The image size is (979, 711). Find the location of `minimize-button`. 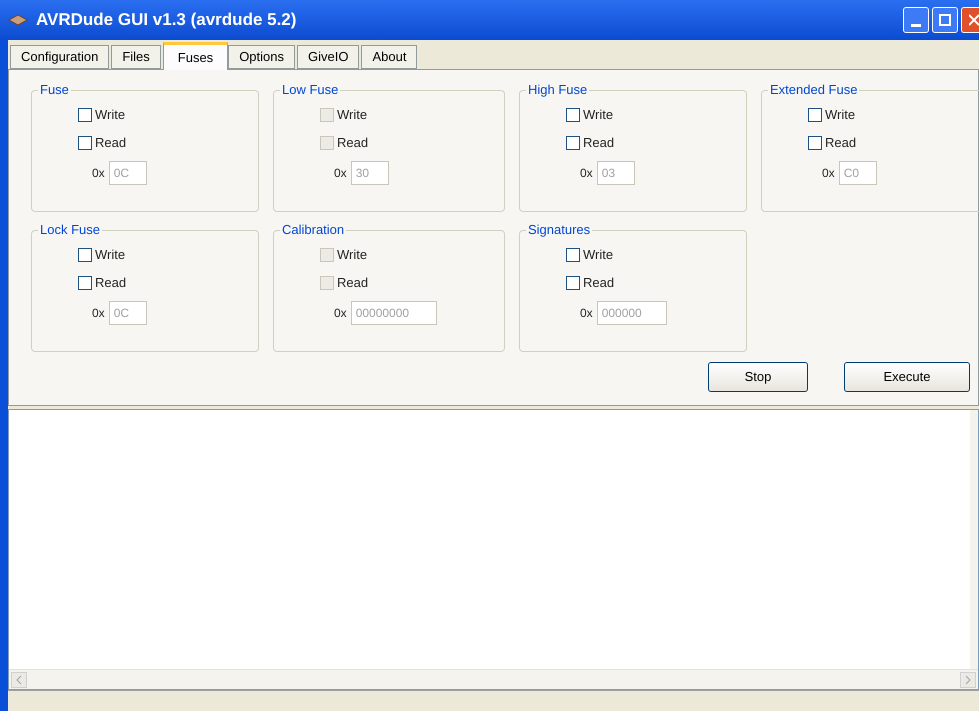

minimize-button is located at coordinates (916, 20).